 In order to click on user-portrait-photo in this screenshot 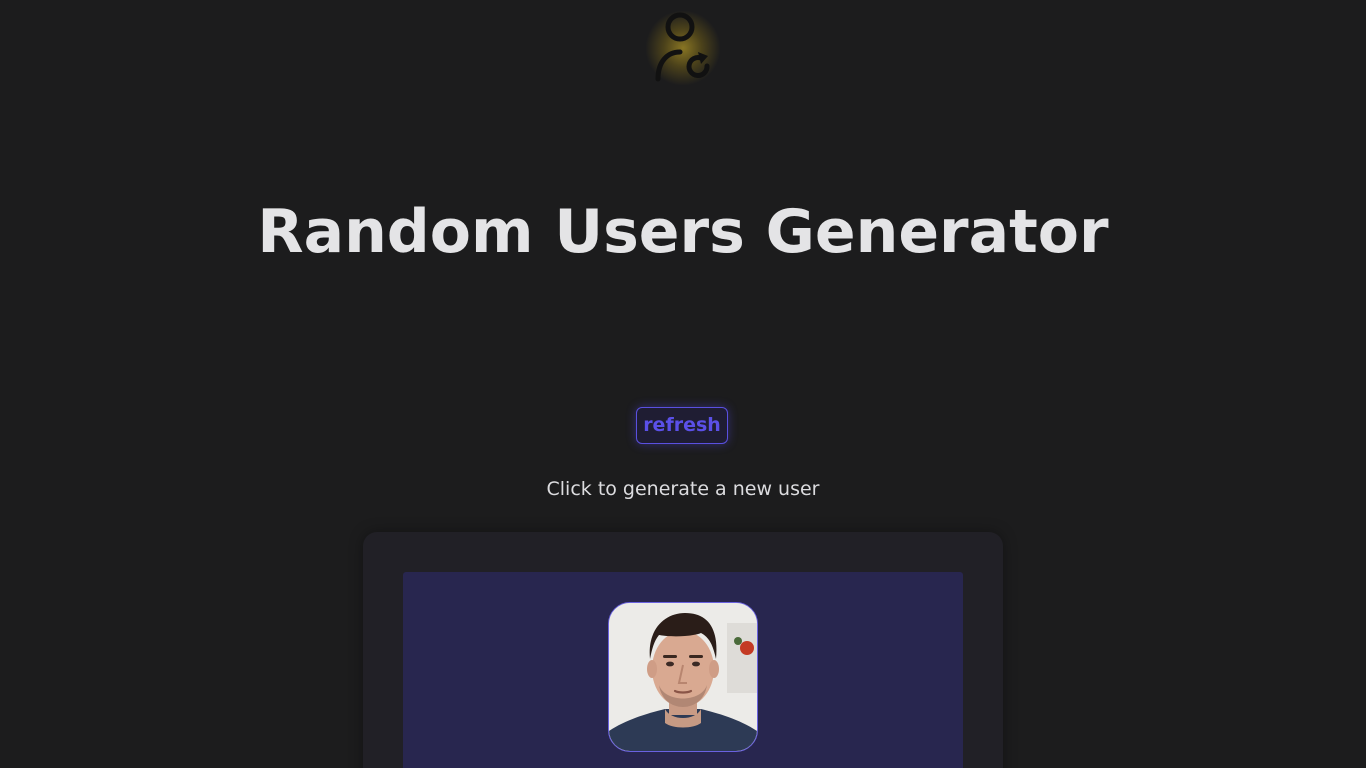, I will do `click(683, 677)`.